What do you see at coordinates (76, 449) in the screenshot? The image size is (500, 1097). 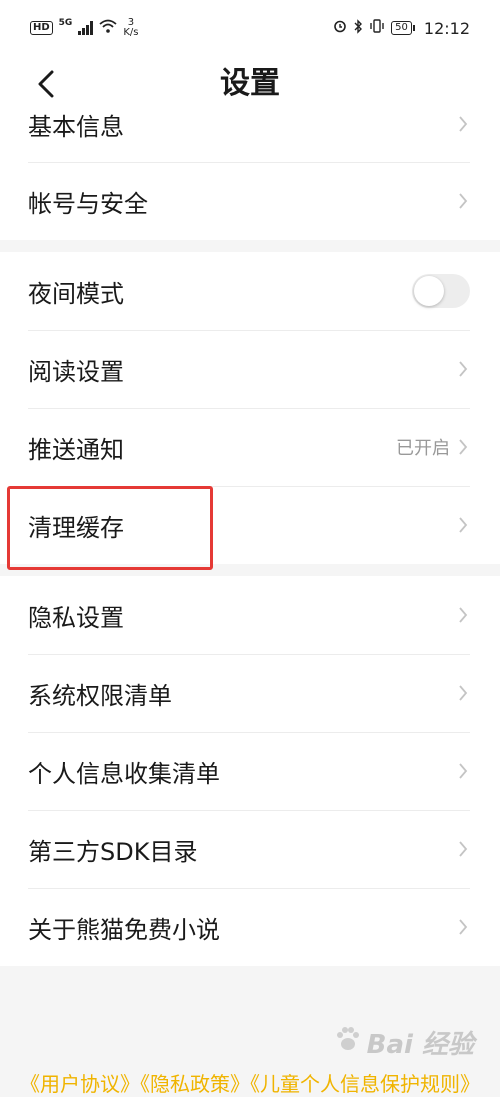 I see `row-label: 推送通知` at bounding box center [76, 449].